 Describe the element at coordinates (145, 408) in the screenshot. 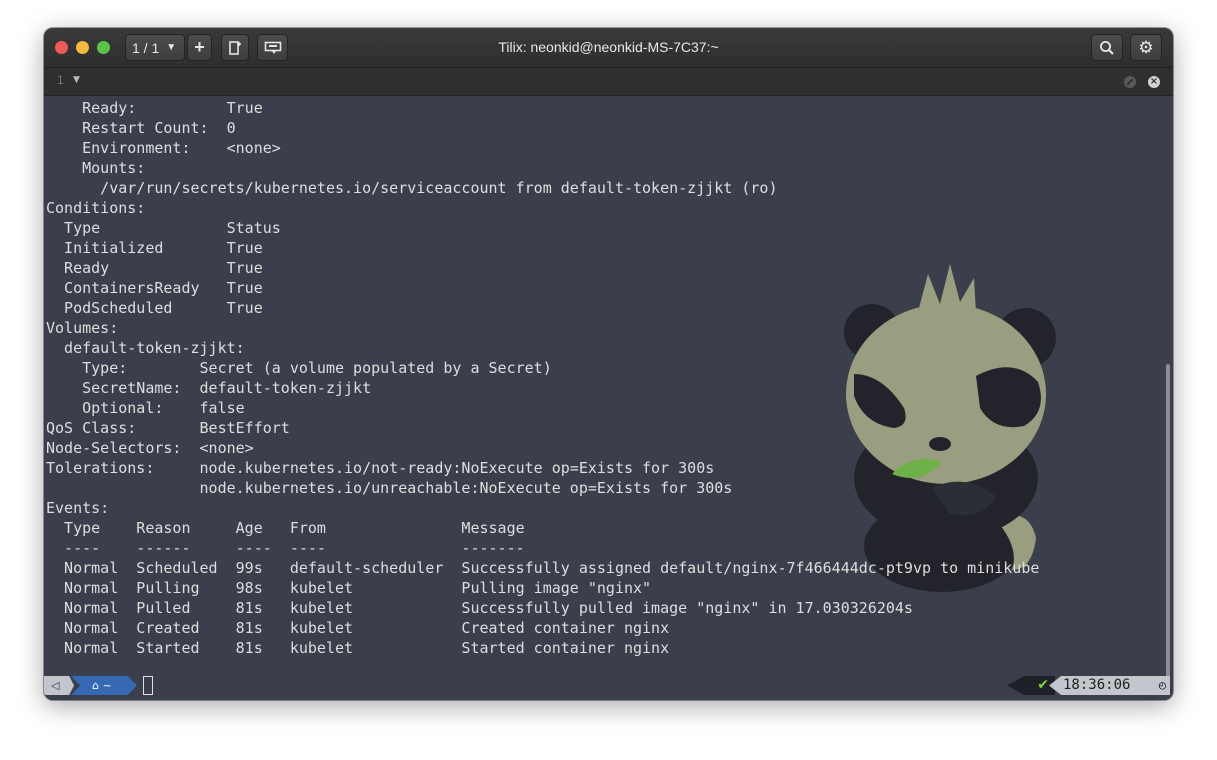

I see `terminal-line: Optional: false` at that location.